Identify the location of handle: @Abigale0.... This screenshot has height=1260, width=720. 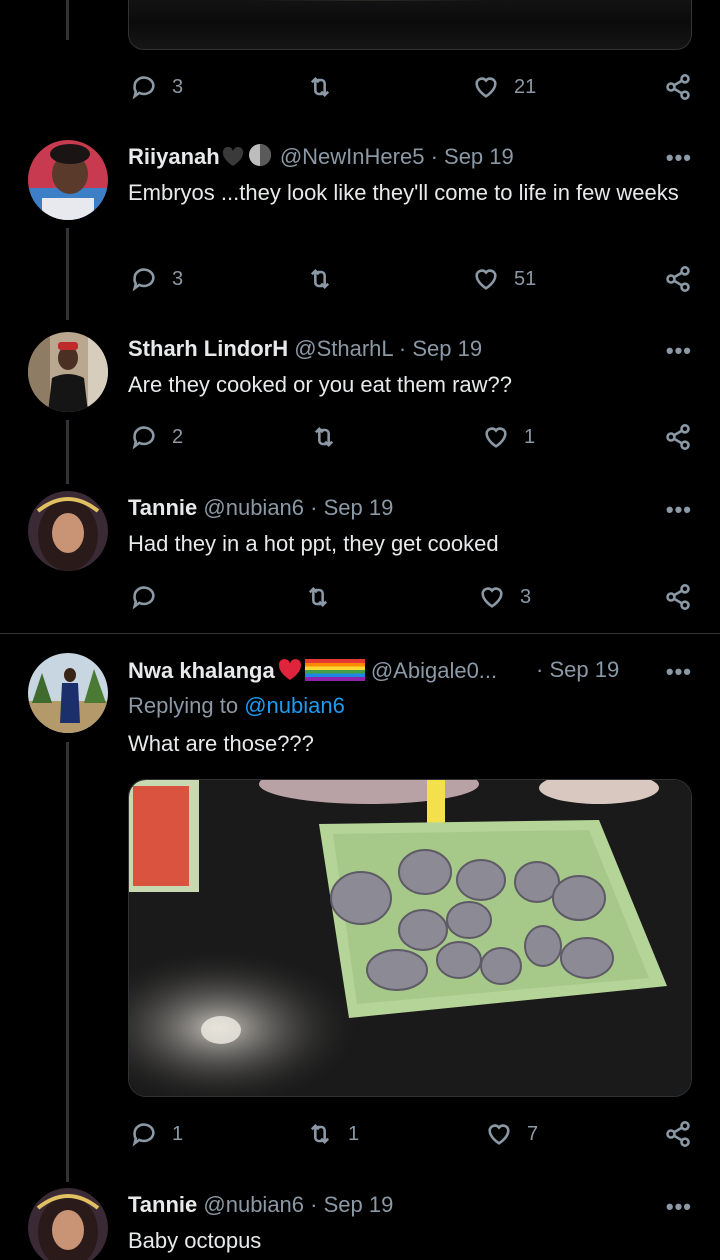
(434, 670).